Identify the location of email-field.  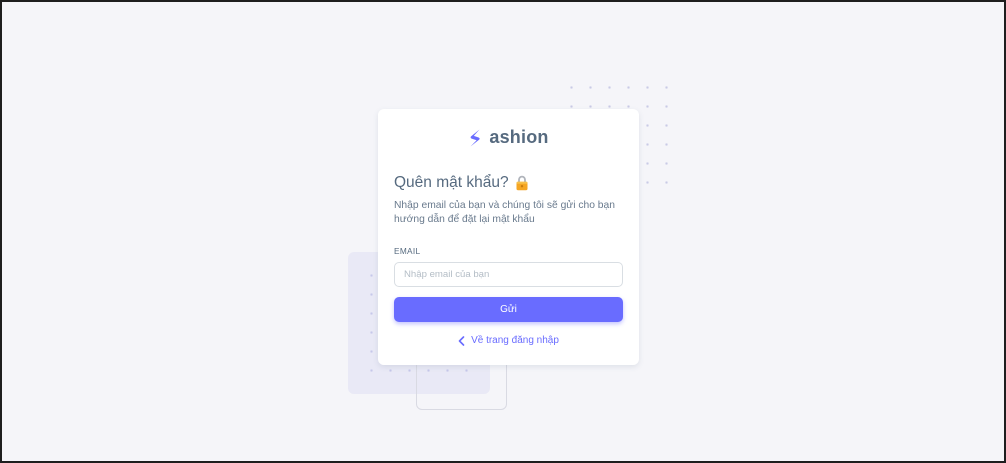
(508, 274).